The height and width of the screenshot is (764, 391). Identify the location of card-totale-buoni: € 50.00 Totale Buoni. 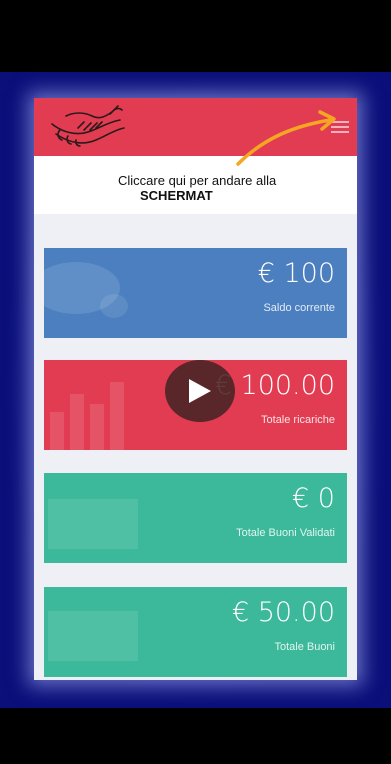
(195, 632).